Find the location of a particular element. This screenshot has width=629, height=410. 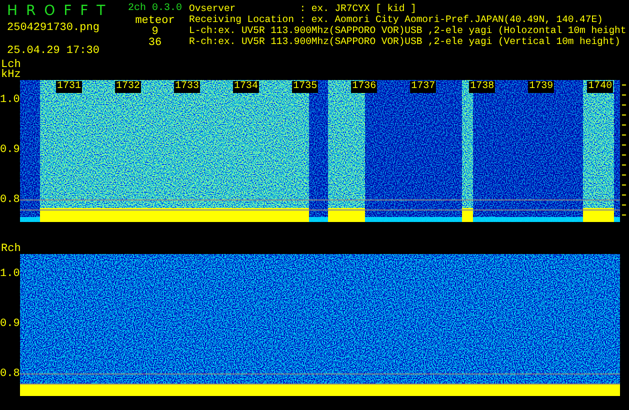

app-title: H R O F F T is located at coordinates (57, 11).